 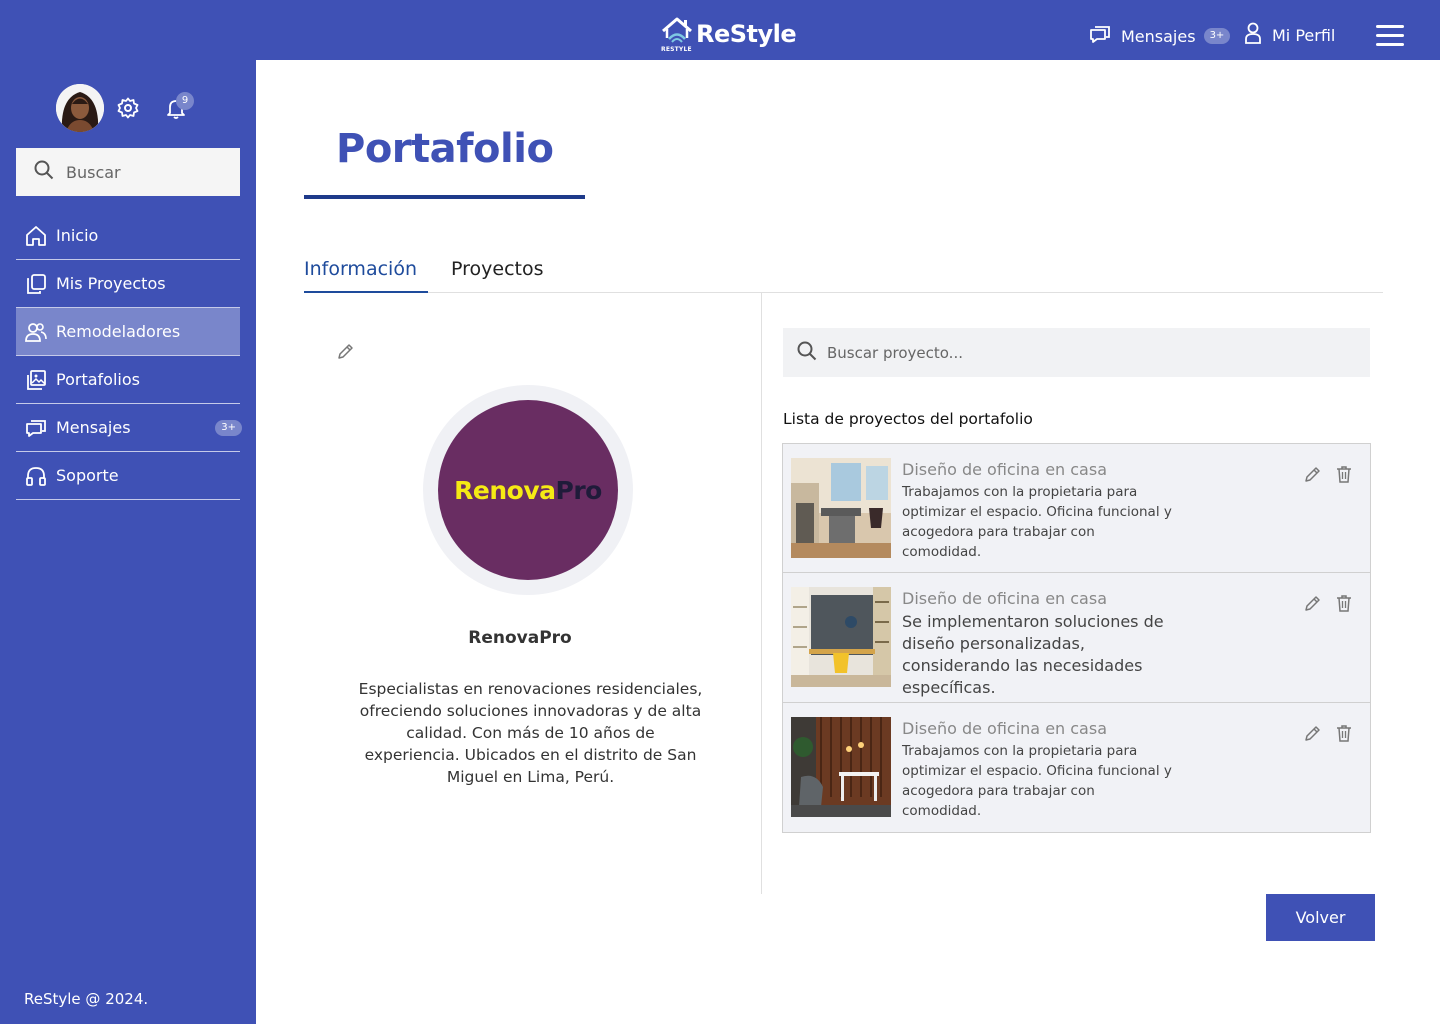 What do you see at coordinates (128, 476) in the screenshot?
I see `sidebar-item-soporte: Soporte` at bounding box center [128, 476].